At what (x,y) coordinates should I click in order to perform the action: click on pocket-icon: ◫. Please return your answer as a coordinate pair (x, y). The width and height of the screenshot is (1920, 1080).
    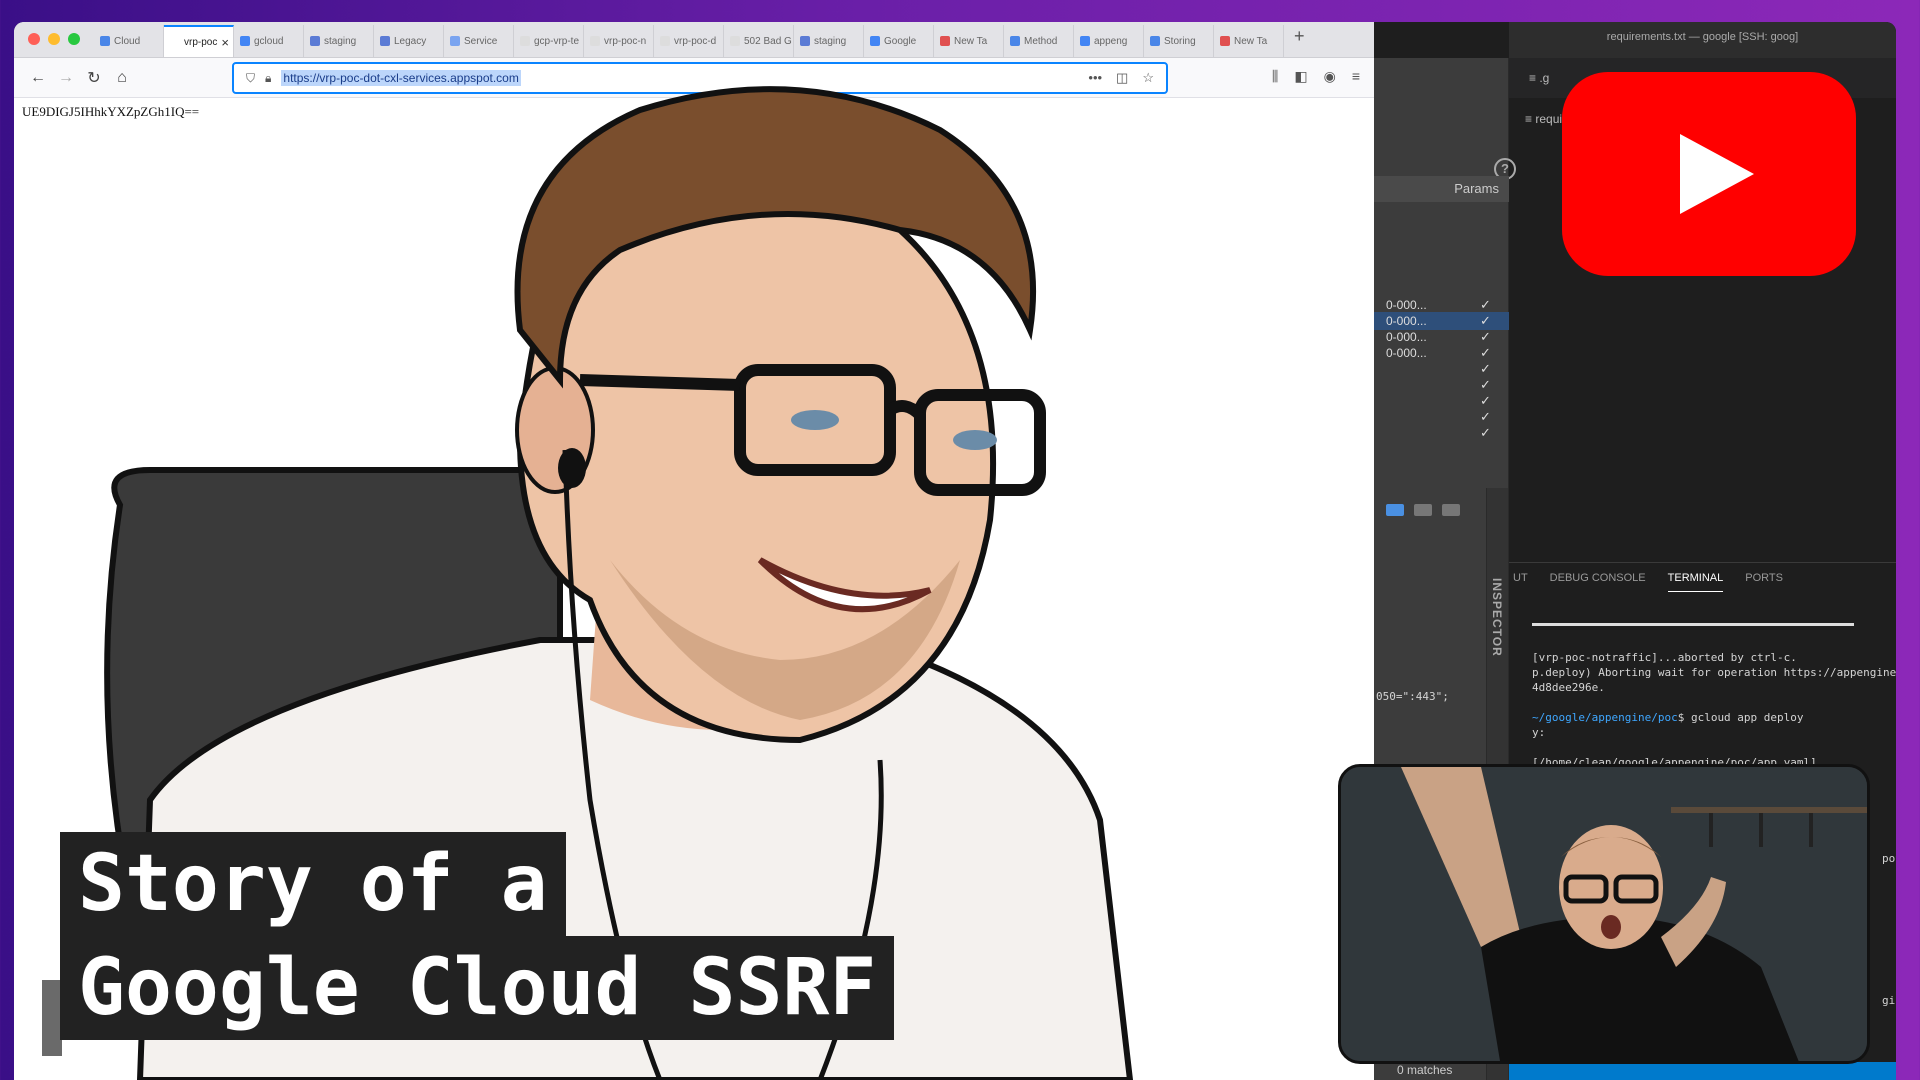
    Looking at the image, I should click on (1122, 78).